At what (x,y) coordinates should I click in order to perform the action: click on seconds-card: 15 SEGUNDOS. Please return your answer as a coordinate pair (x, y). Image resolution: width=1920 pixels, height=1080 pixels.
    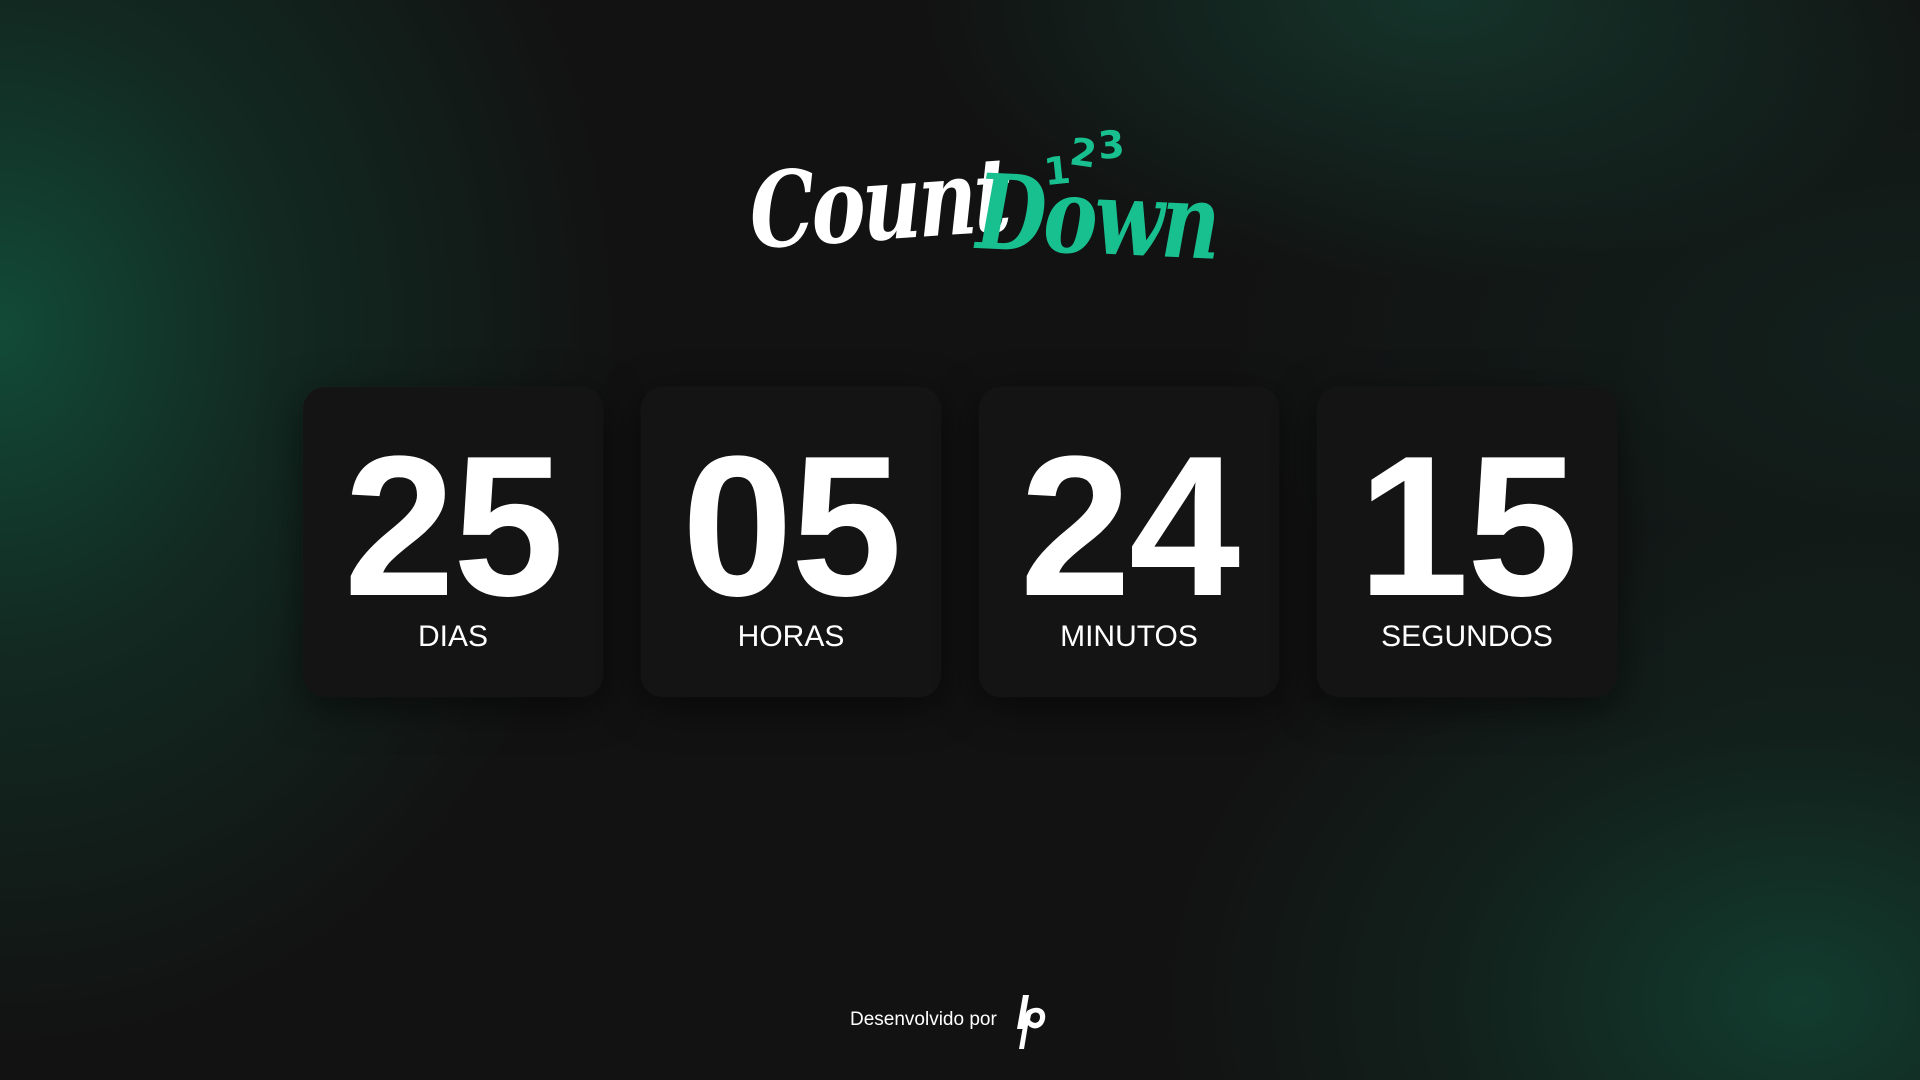
    Looking at the image, I should click on (1467, 542).